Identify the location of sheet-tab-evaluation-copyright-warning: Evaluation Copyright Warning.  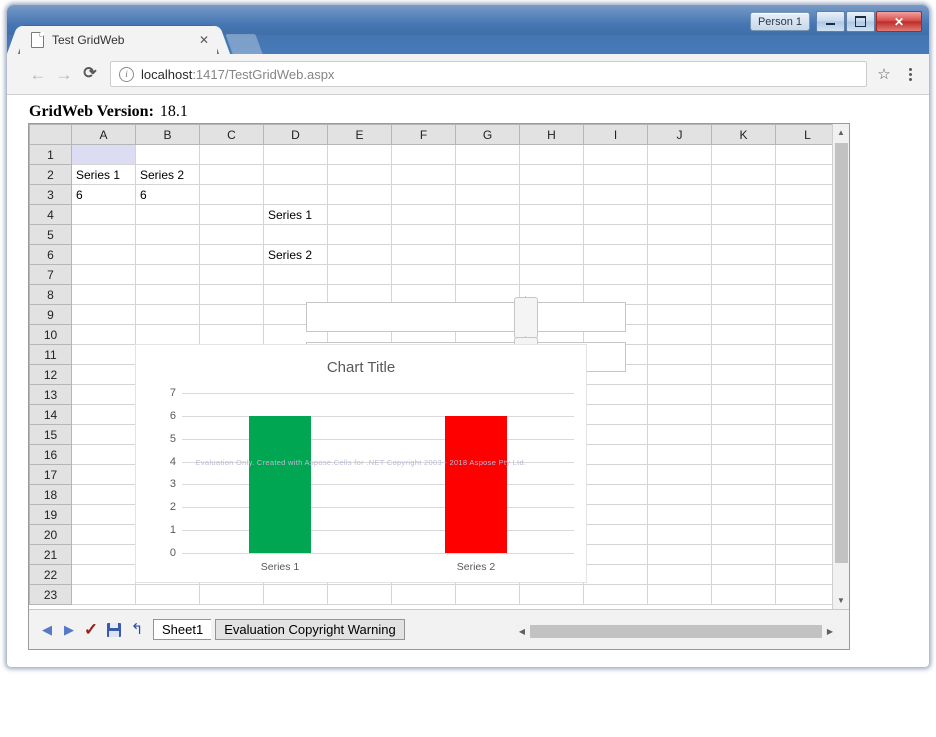
(310, 629).